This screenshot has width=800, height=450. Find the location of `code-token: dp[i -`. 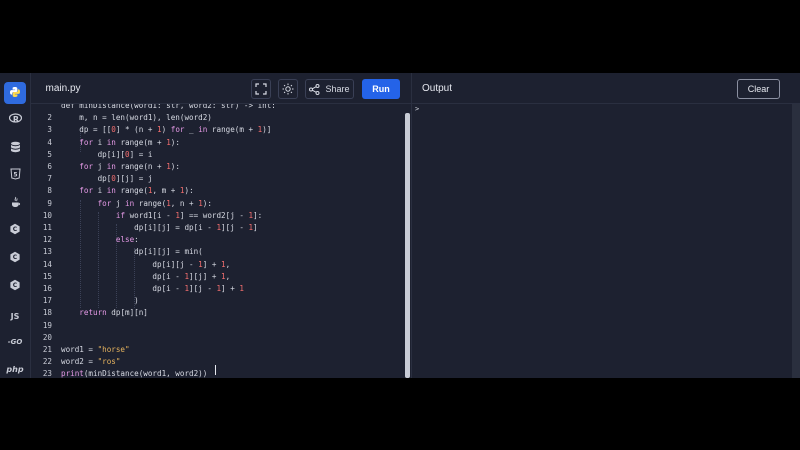

code-token: dp[i - is located at coordinates (123, 276).